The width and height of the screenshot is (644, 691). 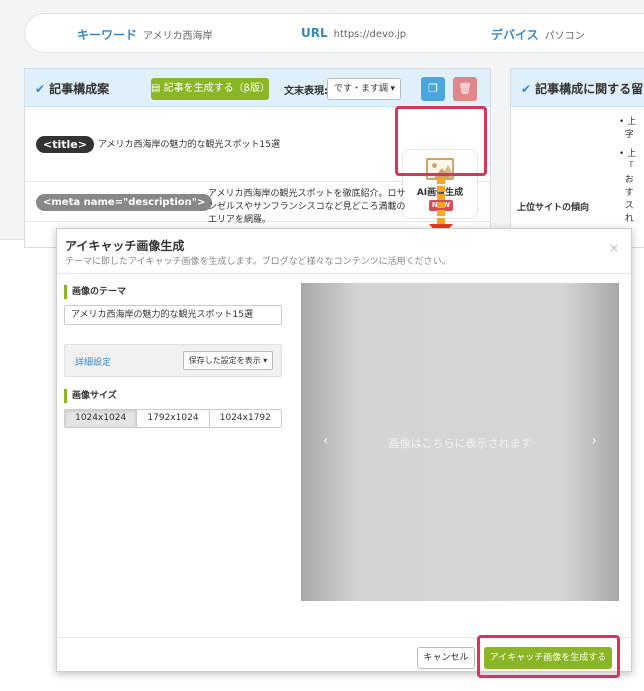 I want to click on generate-button-highlight, so click(x=548, y=656).